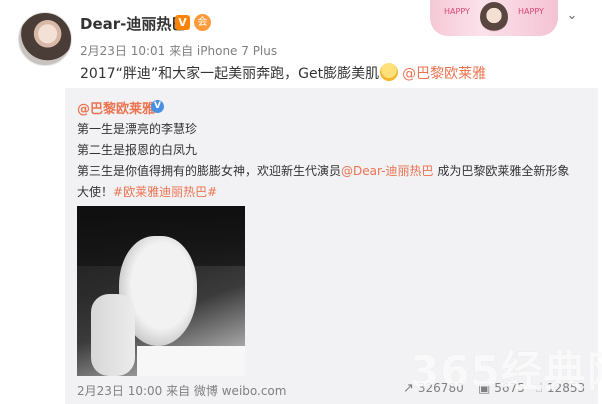 Image resolution: width=602 pixels, height=404 pixels. I want to click on vip-badge-icon: V, so click(182, 22).